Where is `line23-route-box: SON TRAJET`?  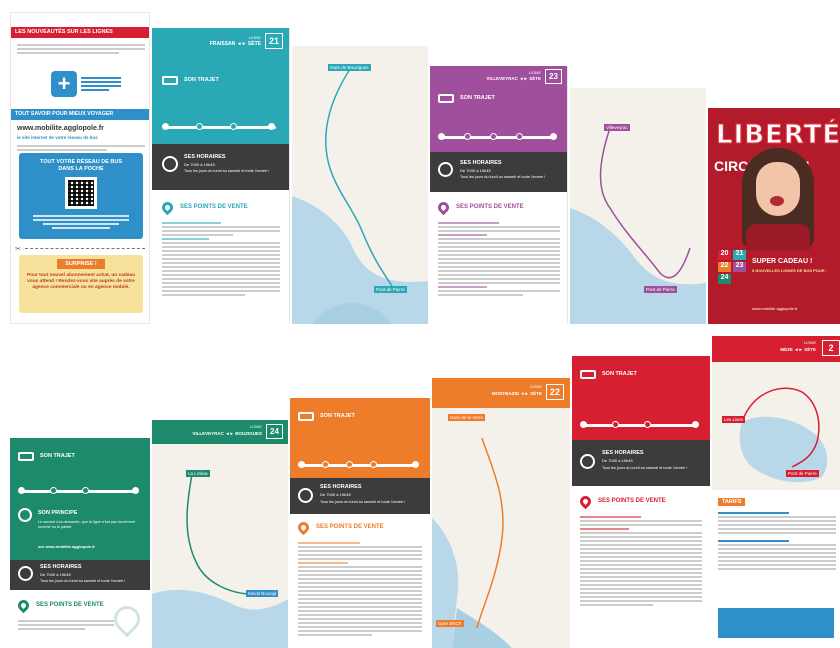
line23-route-box: SON TRAJET is located at coordinates (498, 120).